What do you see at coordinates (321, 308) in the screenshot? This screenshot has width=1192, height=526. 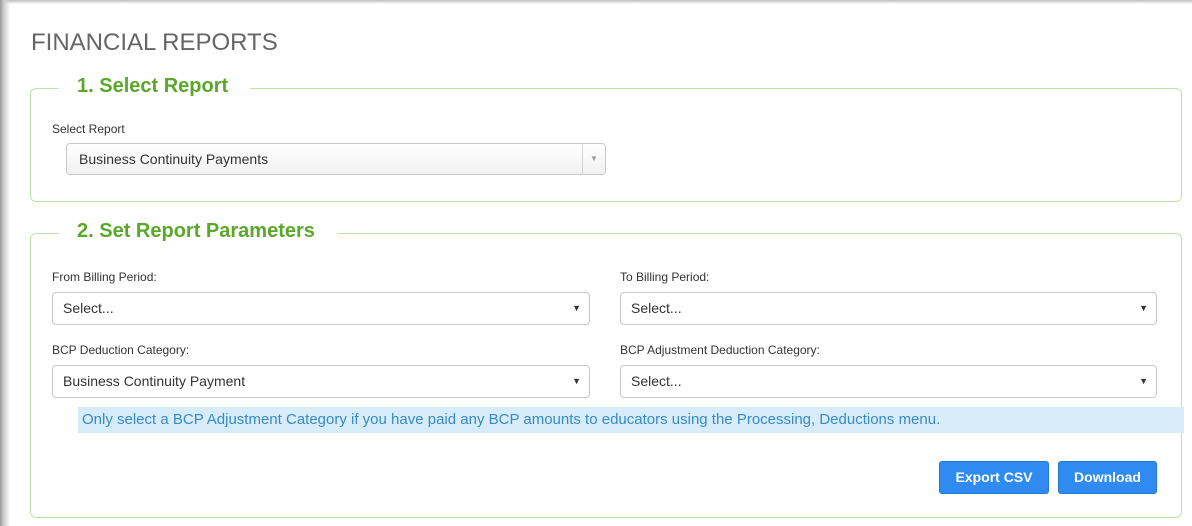 I see `from-billing-period-select: Select... ▼` at bounding box center [321, 308].